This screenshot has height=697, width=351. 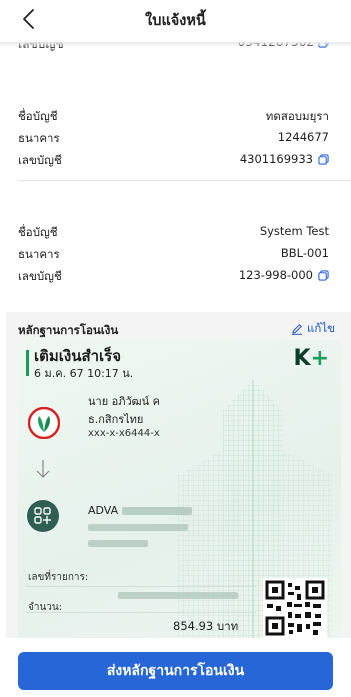 What do you see at coordinates (304, 253) in the screenshot?
I see `bank-value: BBL-001` at bounding box center [304, 253].